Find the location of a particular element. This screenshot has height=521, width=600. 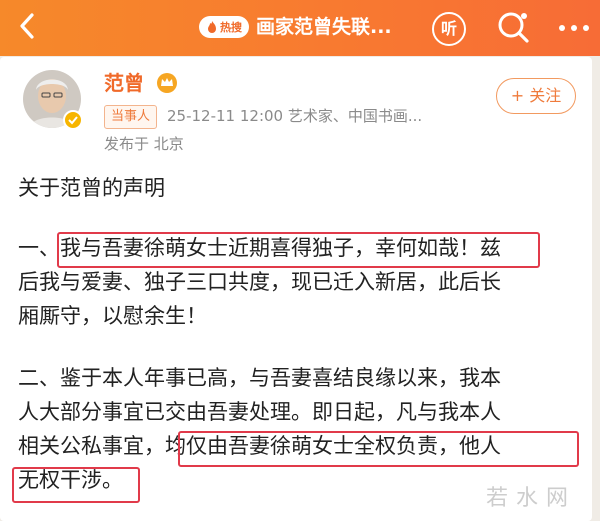

paragraph-2-line-2: 人大部分事宜已交由吾妻处理。即日起，凡与我本人 is located at coordinates (259, 412).